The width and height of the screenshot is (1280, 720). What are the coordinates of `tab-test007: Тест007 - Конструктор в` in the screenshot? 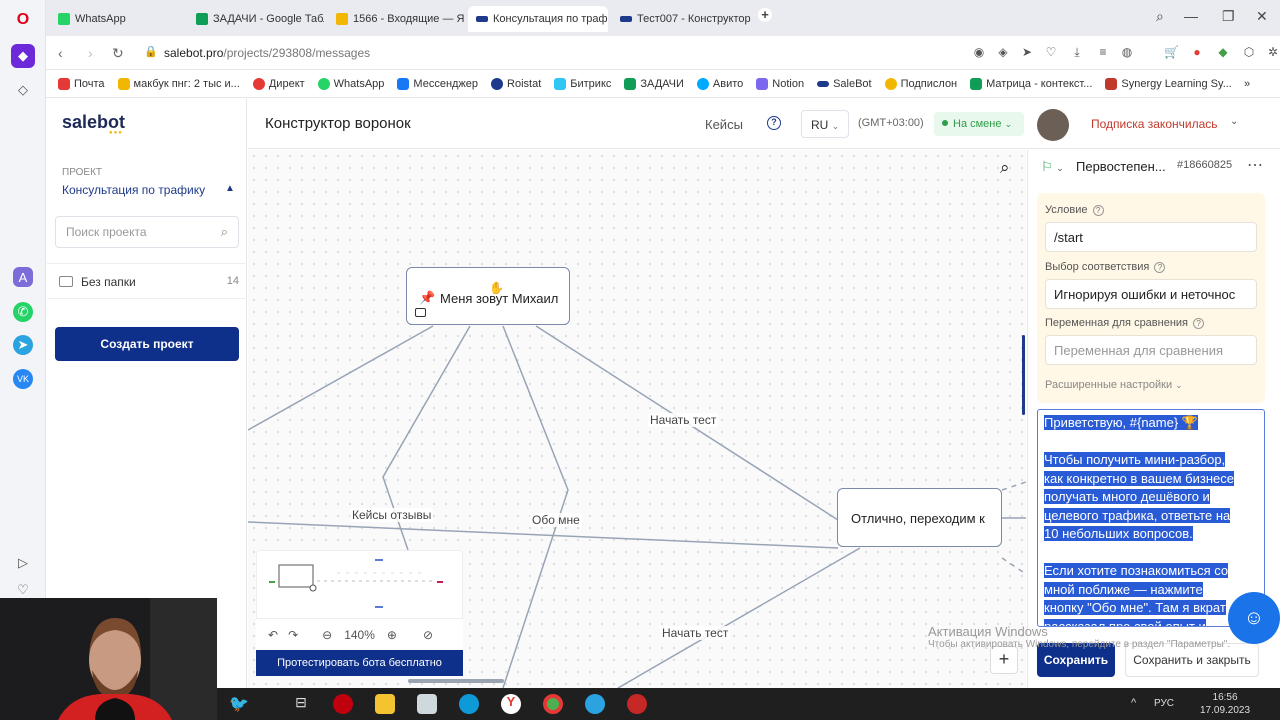 It's located at (682, 19).